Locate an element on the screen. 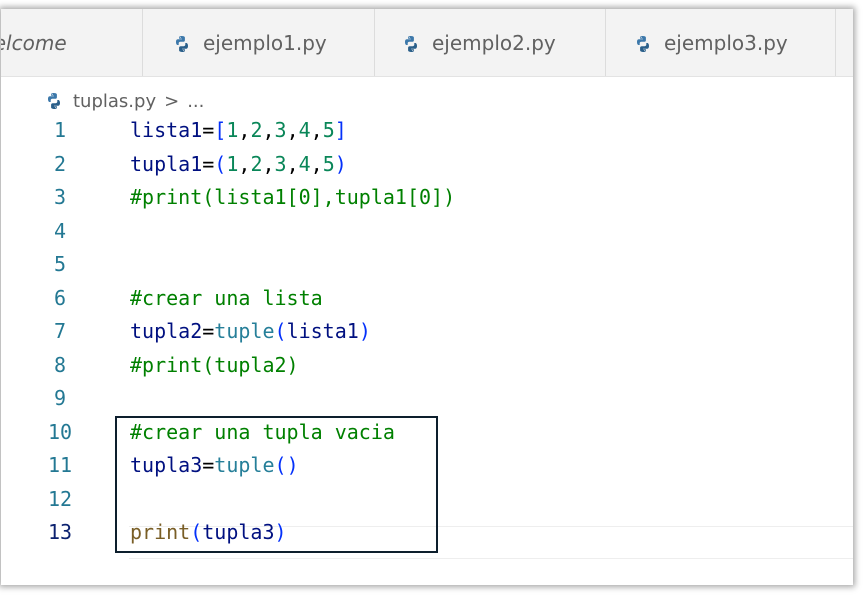  line-number: 13 is located at coordinates (60, 532).